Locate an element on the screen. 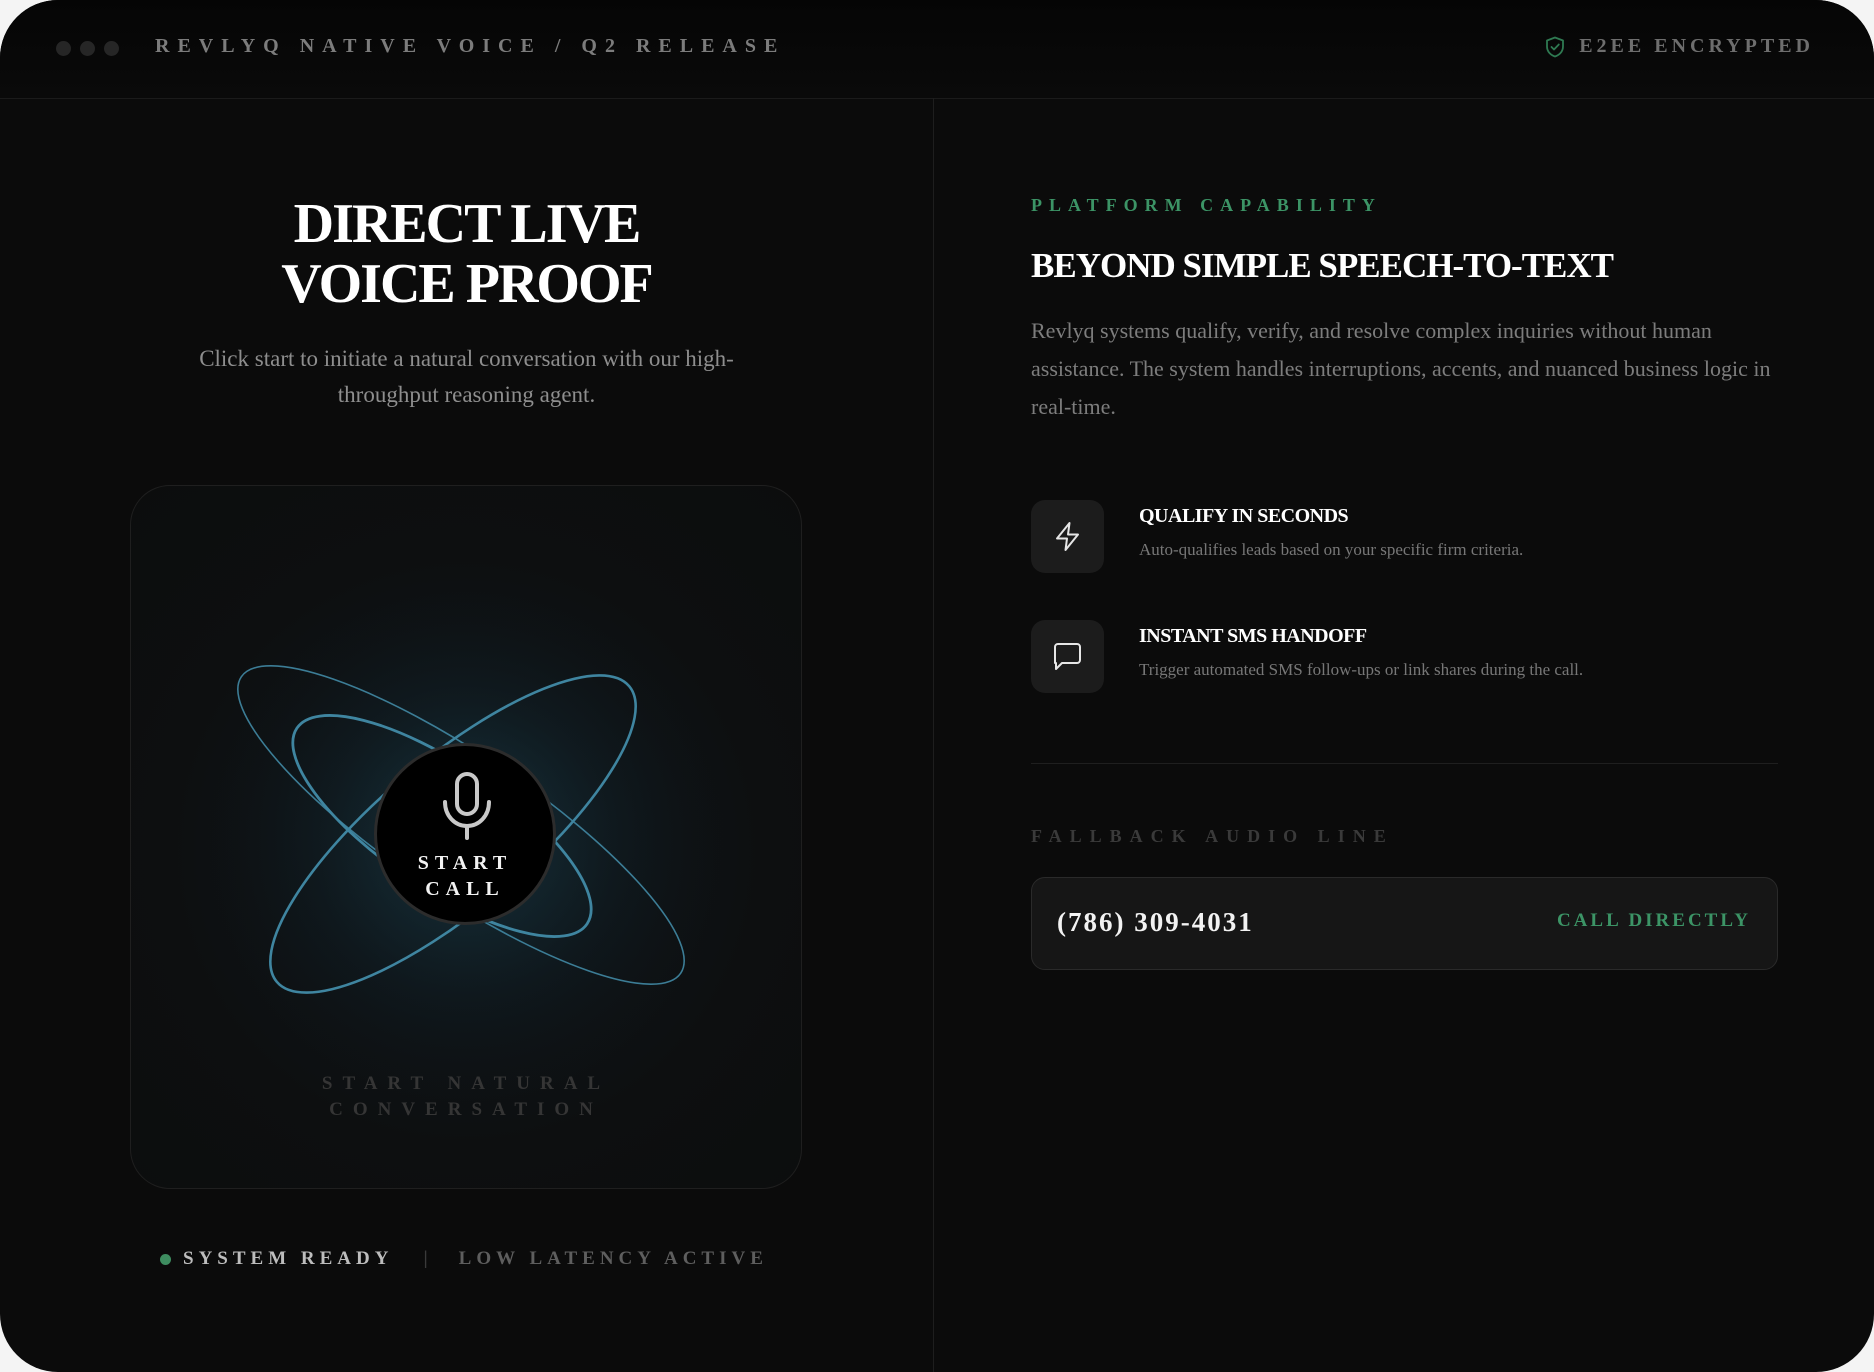 Image resolution: width=1874 pixels, height=1372 pixels. latency-status-text: LOW LATENCY ACTIVE is located at coordinates (613, 1258).